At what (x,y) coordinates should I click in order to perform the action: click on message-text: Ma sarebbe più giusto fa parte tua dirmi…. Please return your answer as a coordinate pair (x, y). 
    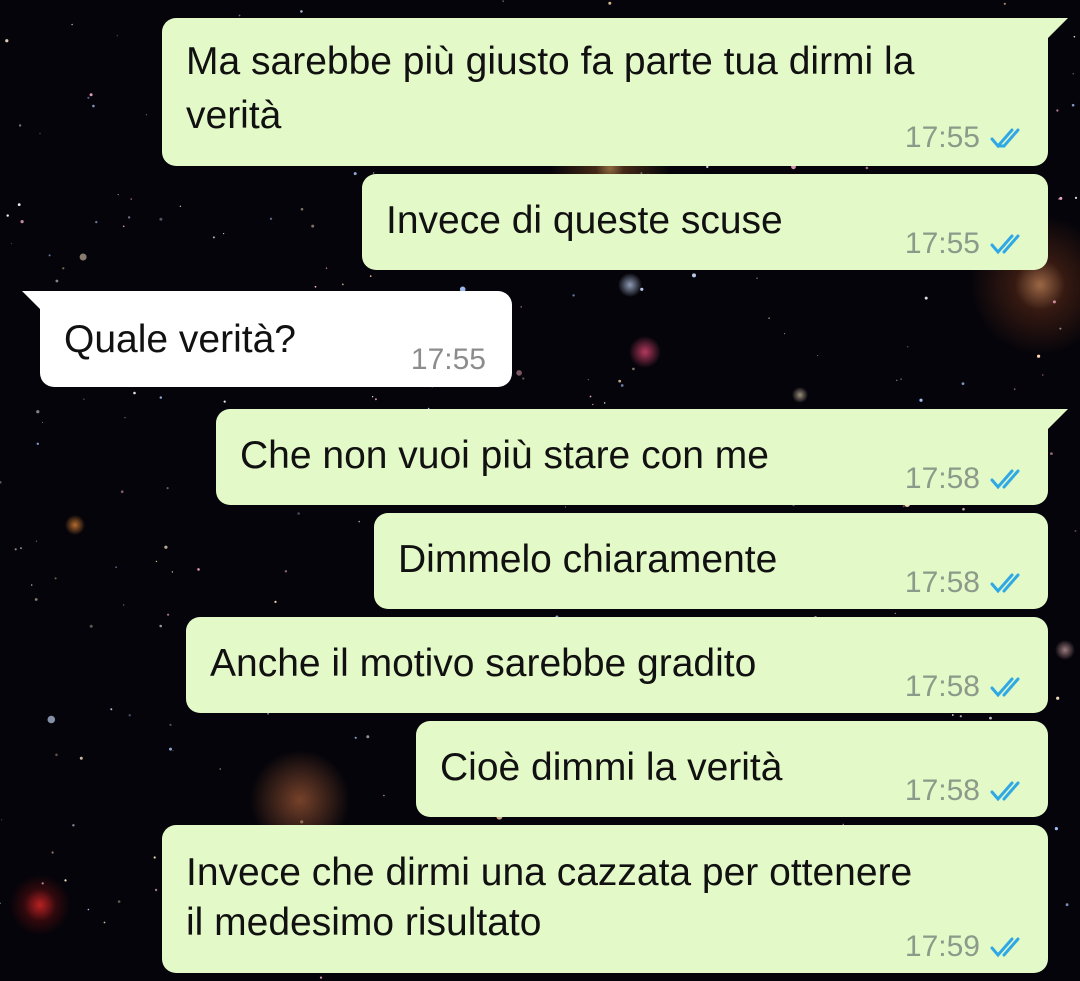
    Looking at the image, I should click on (550, 61).